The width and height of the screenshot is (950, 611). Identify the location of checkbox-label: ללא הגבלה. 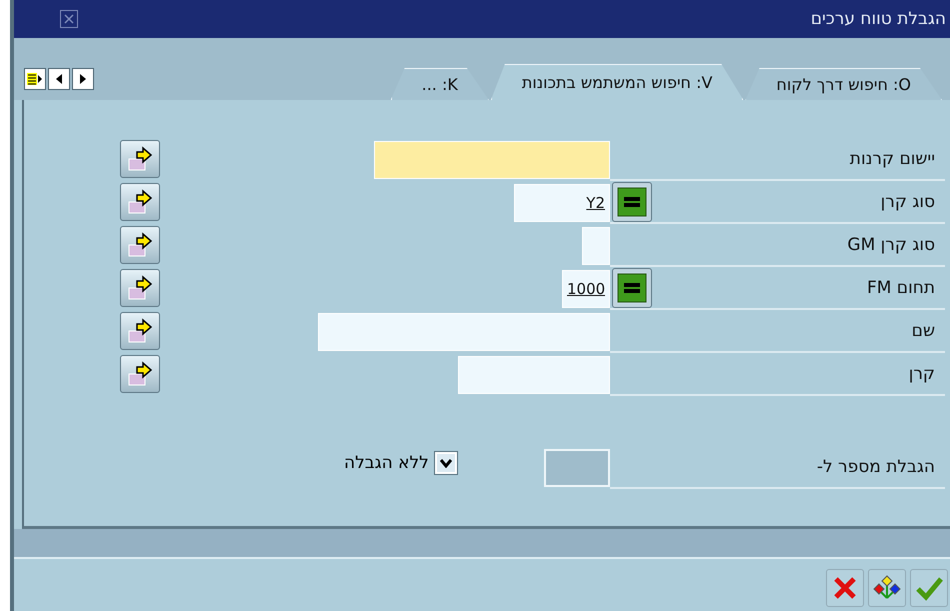
(386, 463).